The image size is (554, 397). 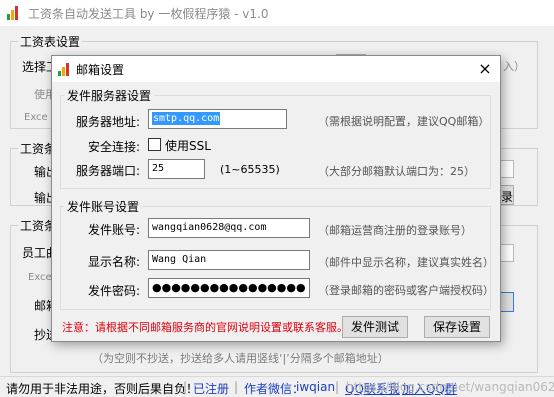 I want to click on display-name-label: 显示名称:, so click(x=113, y=262).